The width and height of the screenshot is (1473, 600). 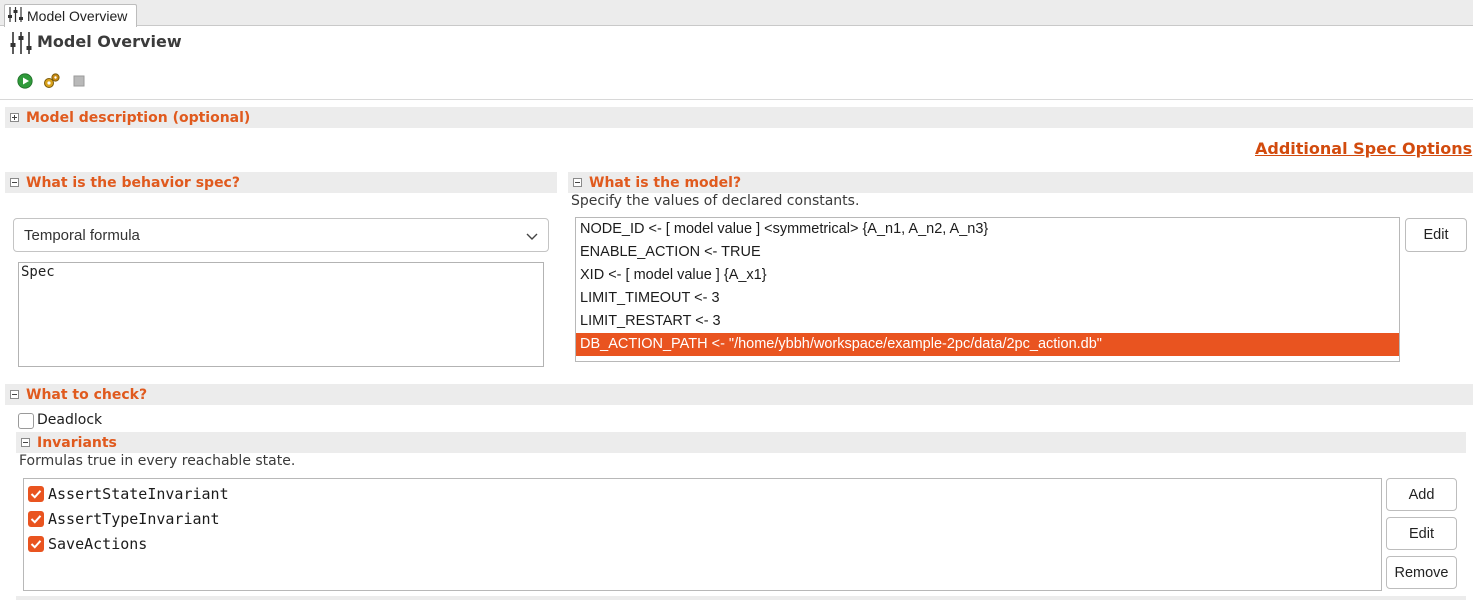 What do you see at coordinates (736, 99) in the screenshot?
I see `toolbar-divider` at bounding box center [736, 99].